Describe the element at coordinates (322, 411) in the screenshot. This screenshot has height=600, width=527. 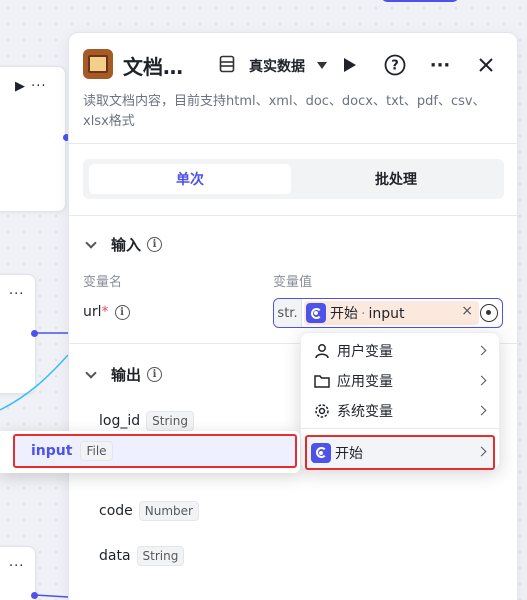
I see `gear-icon` at that location.